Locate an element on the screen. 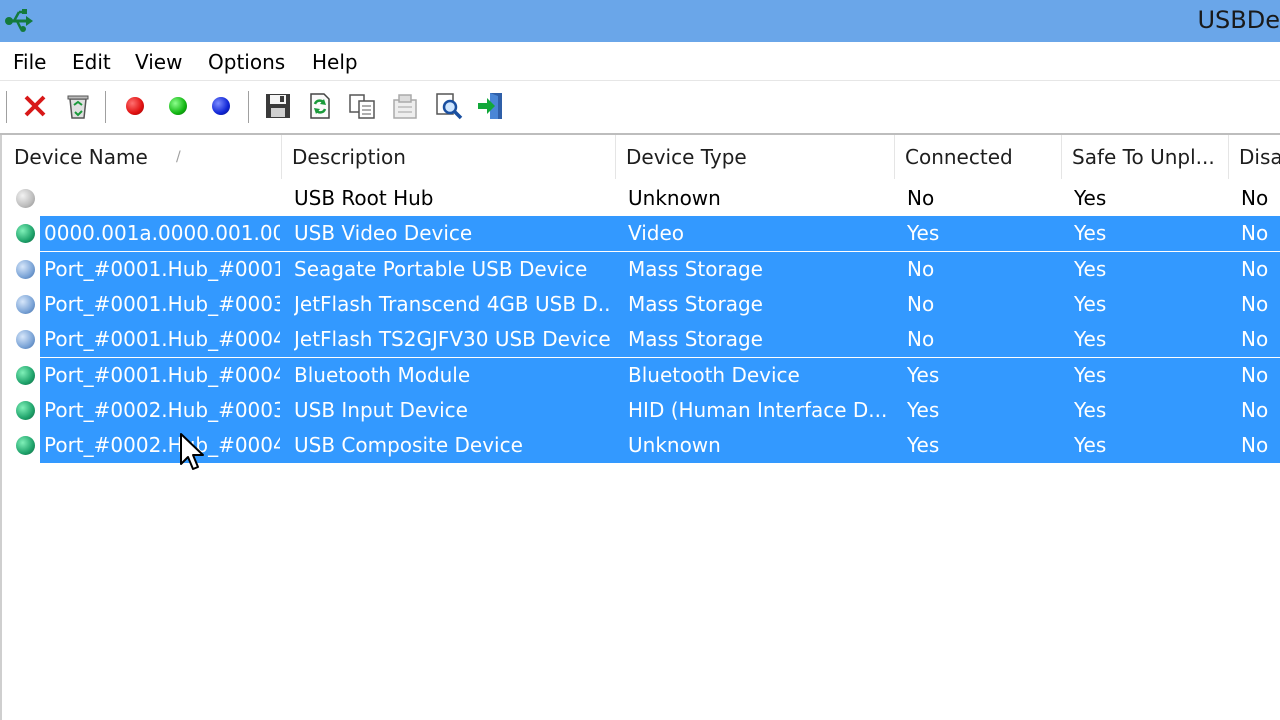 Image resolution: width=1280 pixels, height=720 pixels. column-header-label: Device Name is located at coordinates (81, 157).